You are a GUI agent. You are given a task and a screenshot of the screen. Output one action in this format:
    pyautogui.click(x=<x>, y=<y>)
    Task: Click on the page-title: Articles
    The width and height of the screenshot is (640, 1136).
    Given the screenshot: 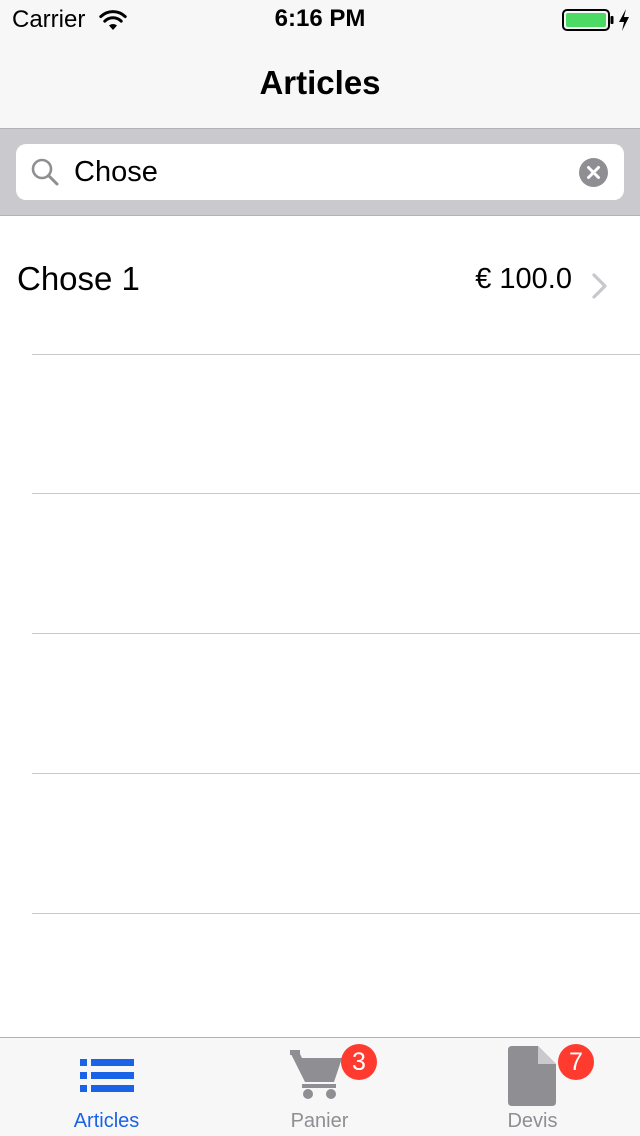 What is the action you would take?
    pyautogui.click(x=320, y=82)
    